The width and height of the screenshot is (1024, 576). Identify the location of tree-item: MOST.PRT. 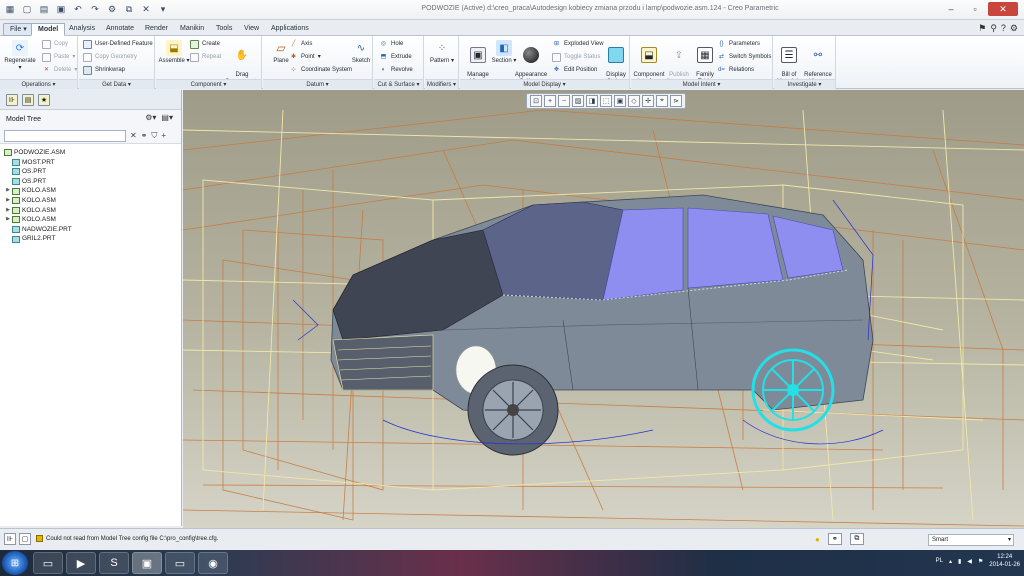
(92, 163).